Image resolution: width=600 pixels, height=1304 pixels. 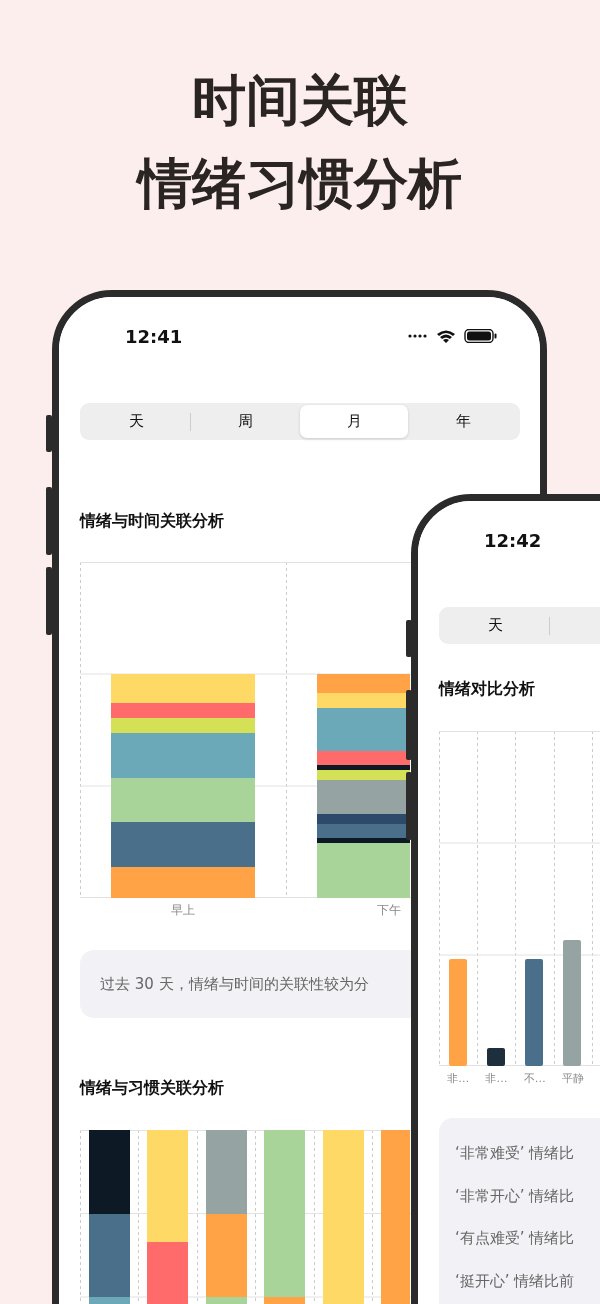 I want to click on chart-bar, so click(x=496, y=1057).